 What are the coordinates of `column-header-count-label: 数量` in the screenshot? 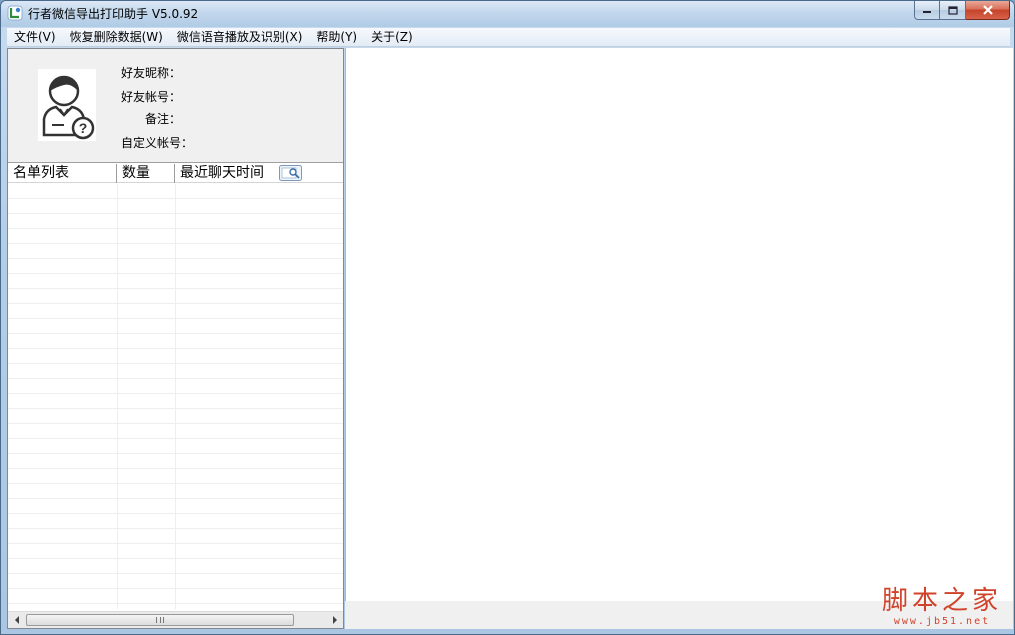 It's located at (136, 173).